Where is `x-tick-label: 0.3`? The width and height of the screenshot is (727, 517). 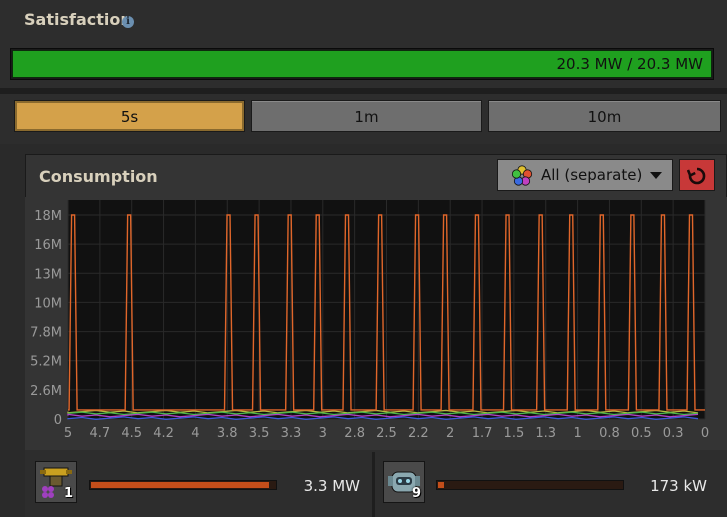
x-tick-label: 0.3 is located at coordinates (673, 433).